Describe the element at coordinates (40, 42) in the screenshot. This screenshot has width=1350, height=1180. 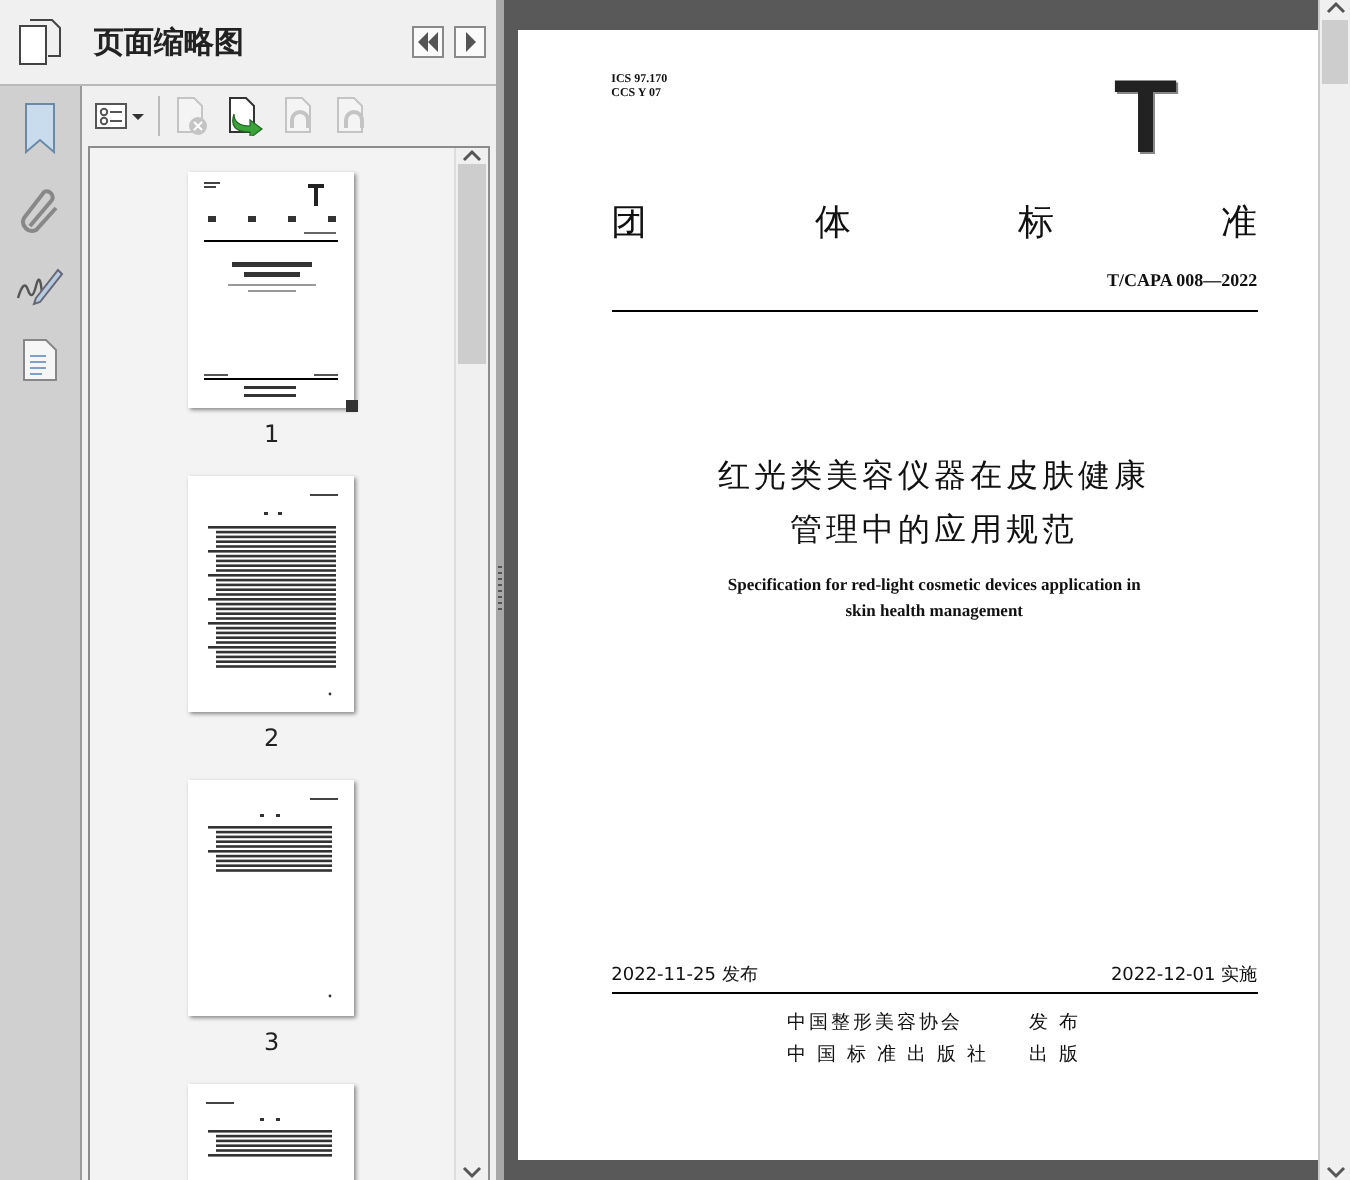
I see `pages-icon` at that location.